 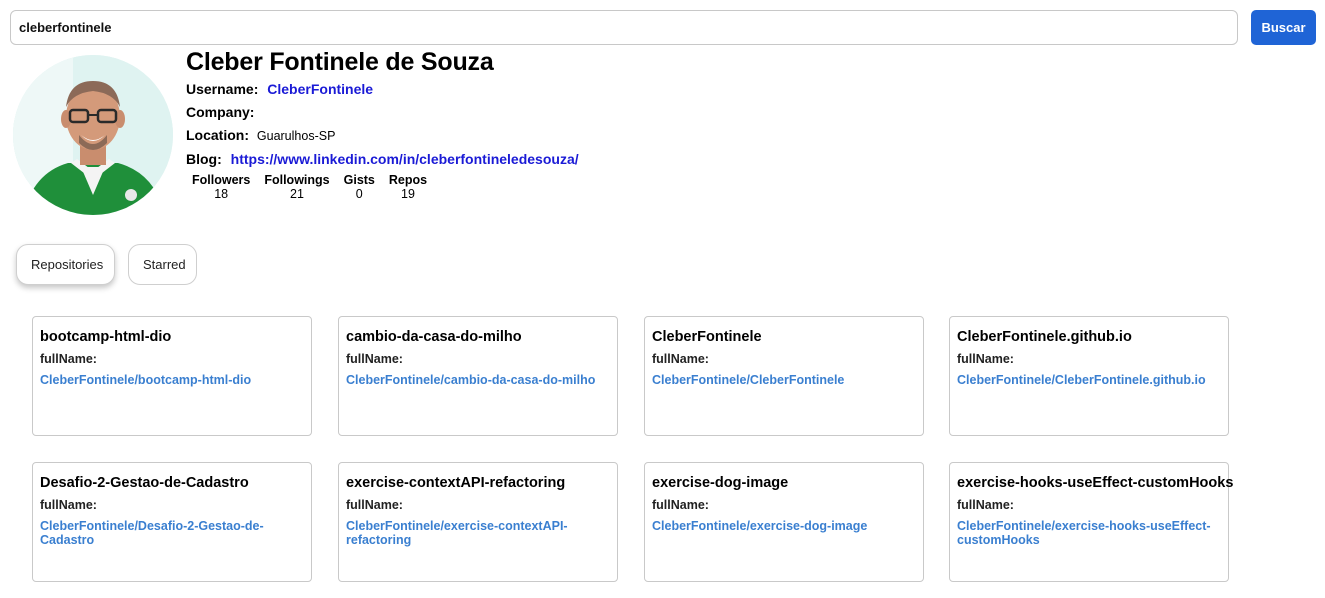 What do you see at coordinates (408, 194) in the screenshot?
I see `stat-value: 19` at bounding box center [408, 194].